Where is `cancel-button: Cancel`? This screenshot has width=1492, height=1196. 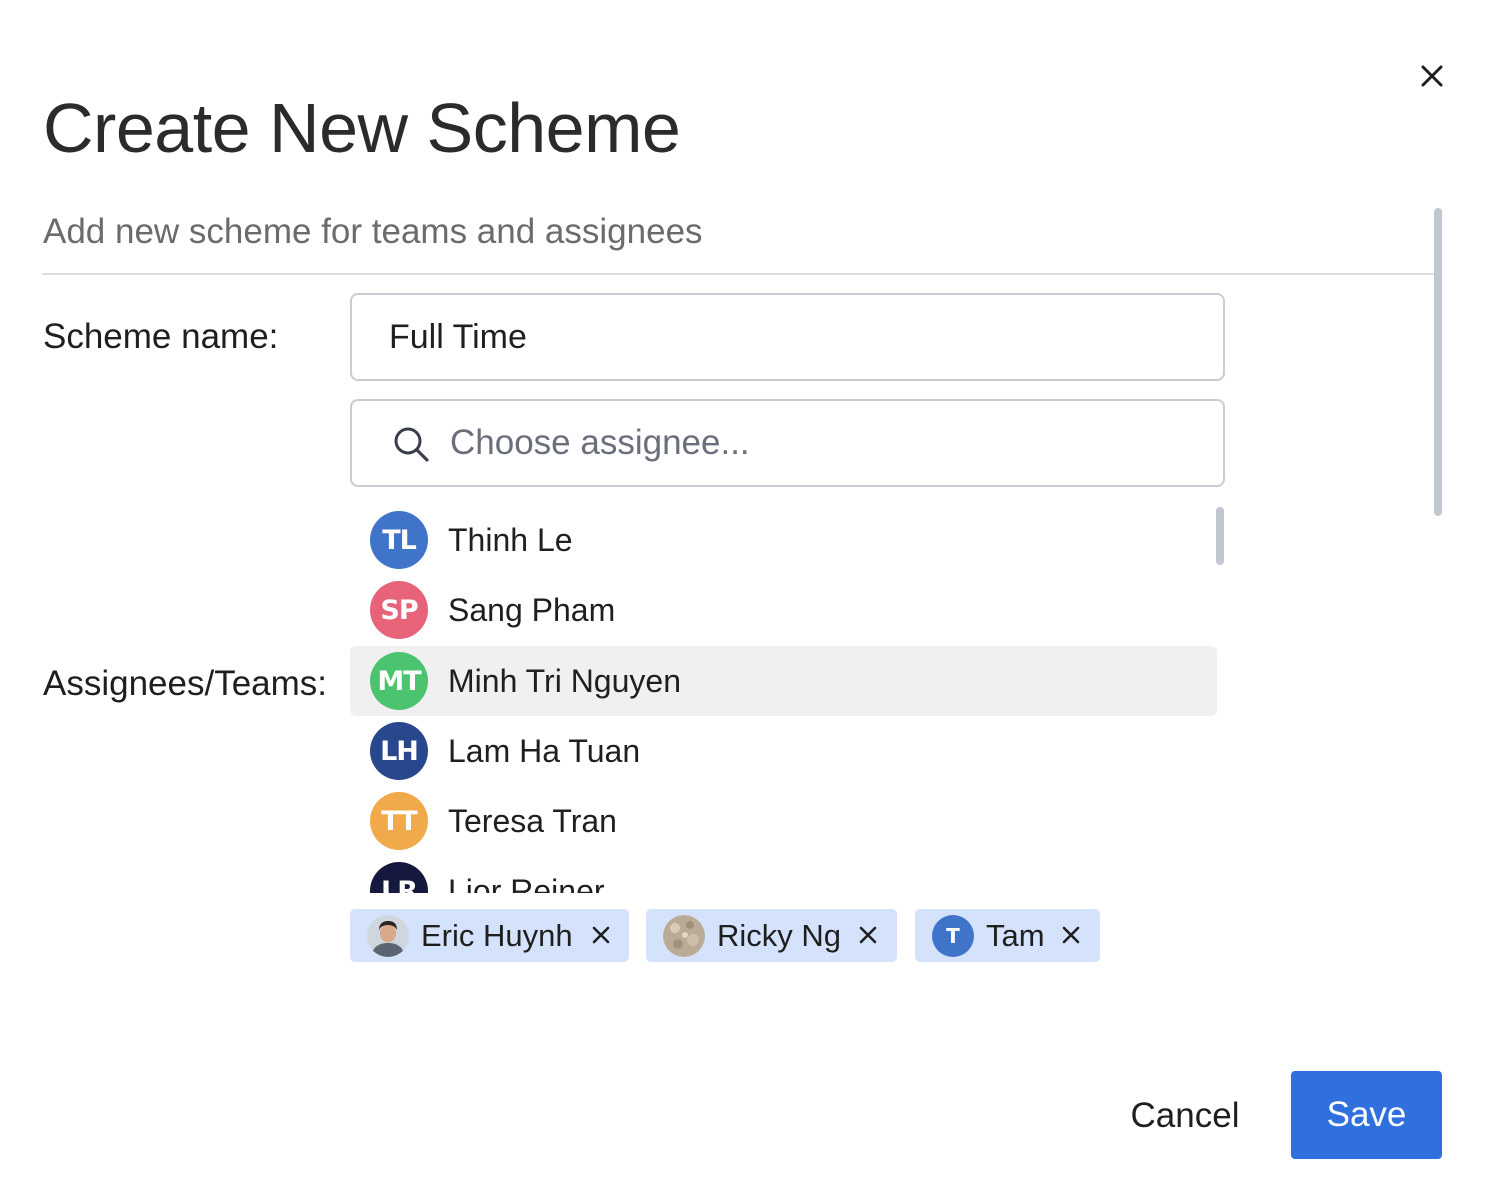
cancel-button: Cancel is located at coordinates (1185, 1116).